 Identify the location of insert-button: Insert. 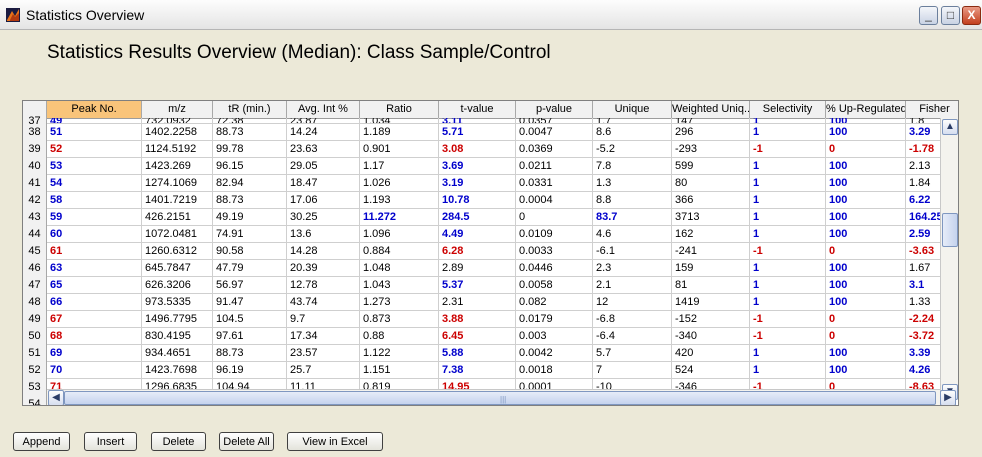
(110, 441).